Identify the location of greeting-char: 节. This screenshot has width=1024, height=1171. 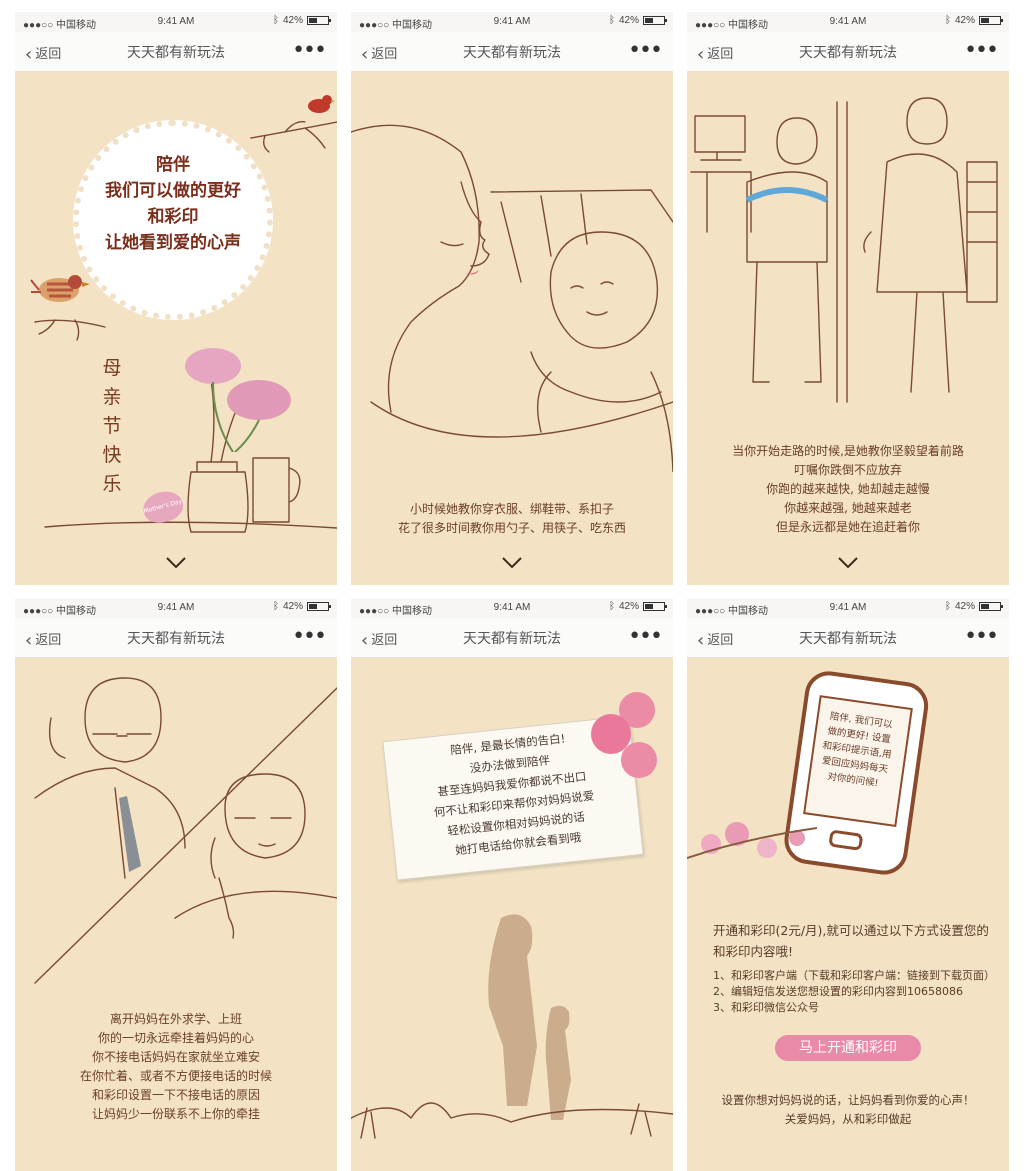
(112, 426).